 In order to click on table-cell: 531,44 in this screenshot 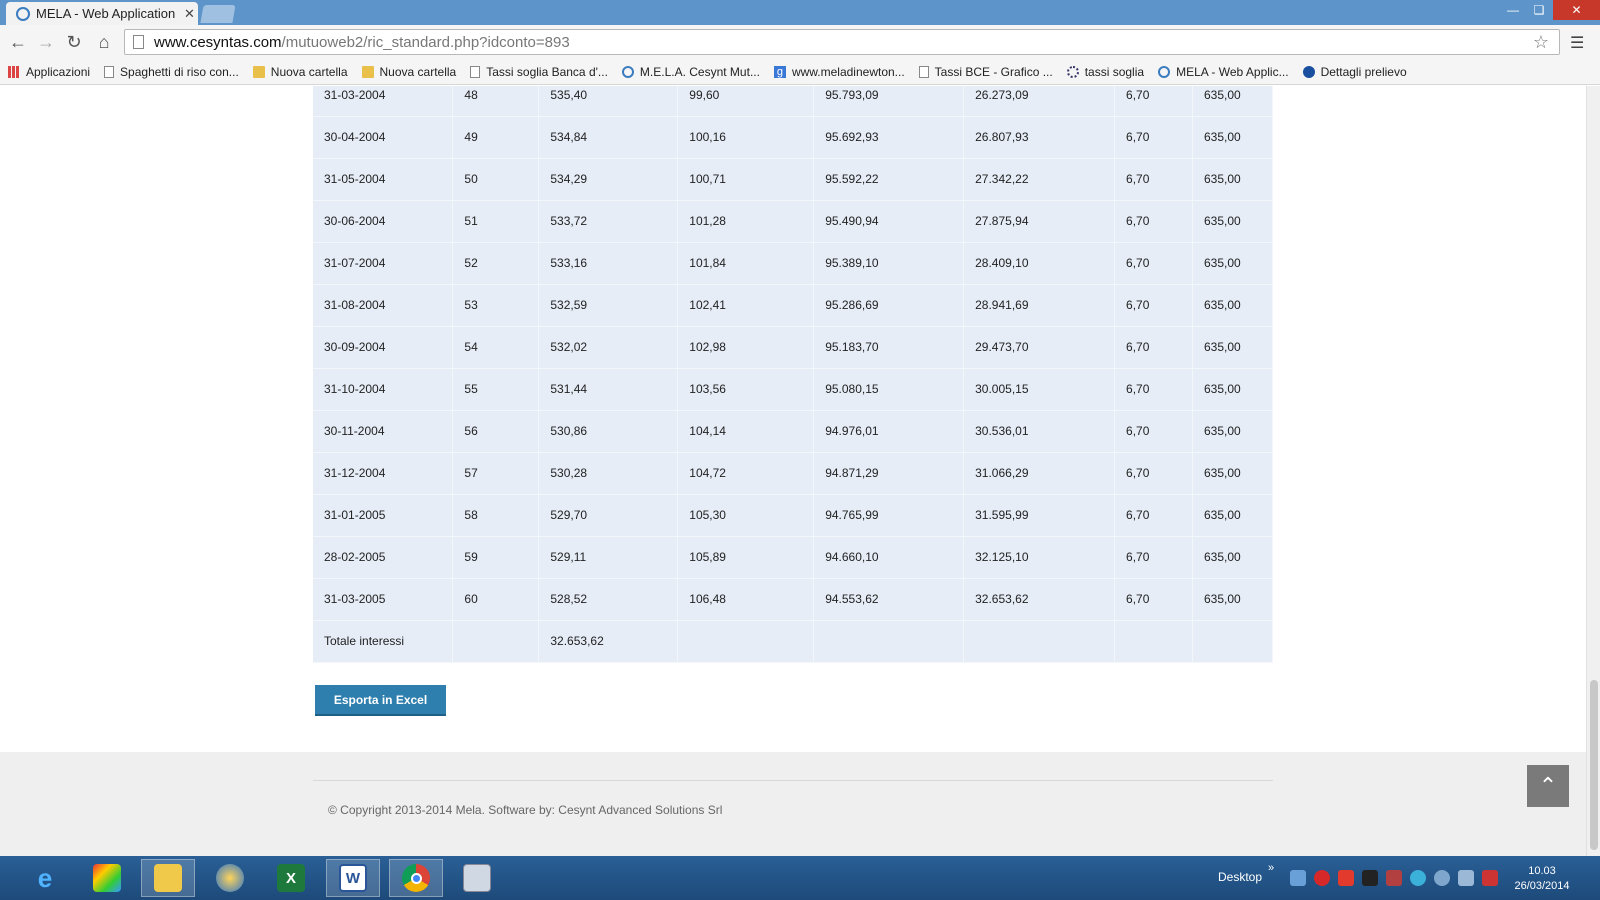, I will do `click(608, 389)`.